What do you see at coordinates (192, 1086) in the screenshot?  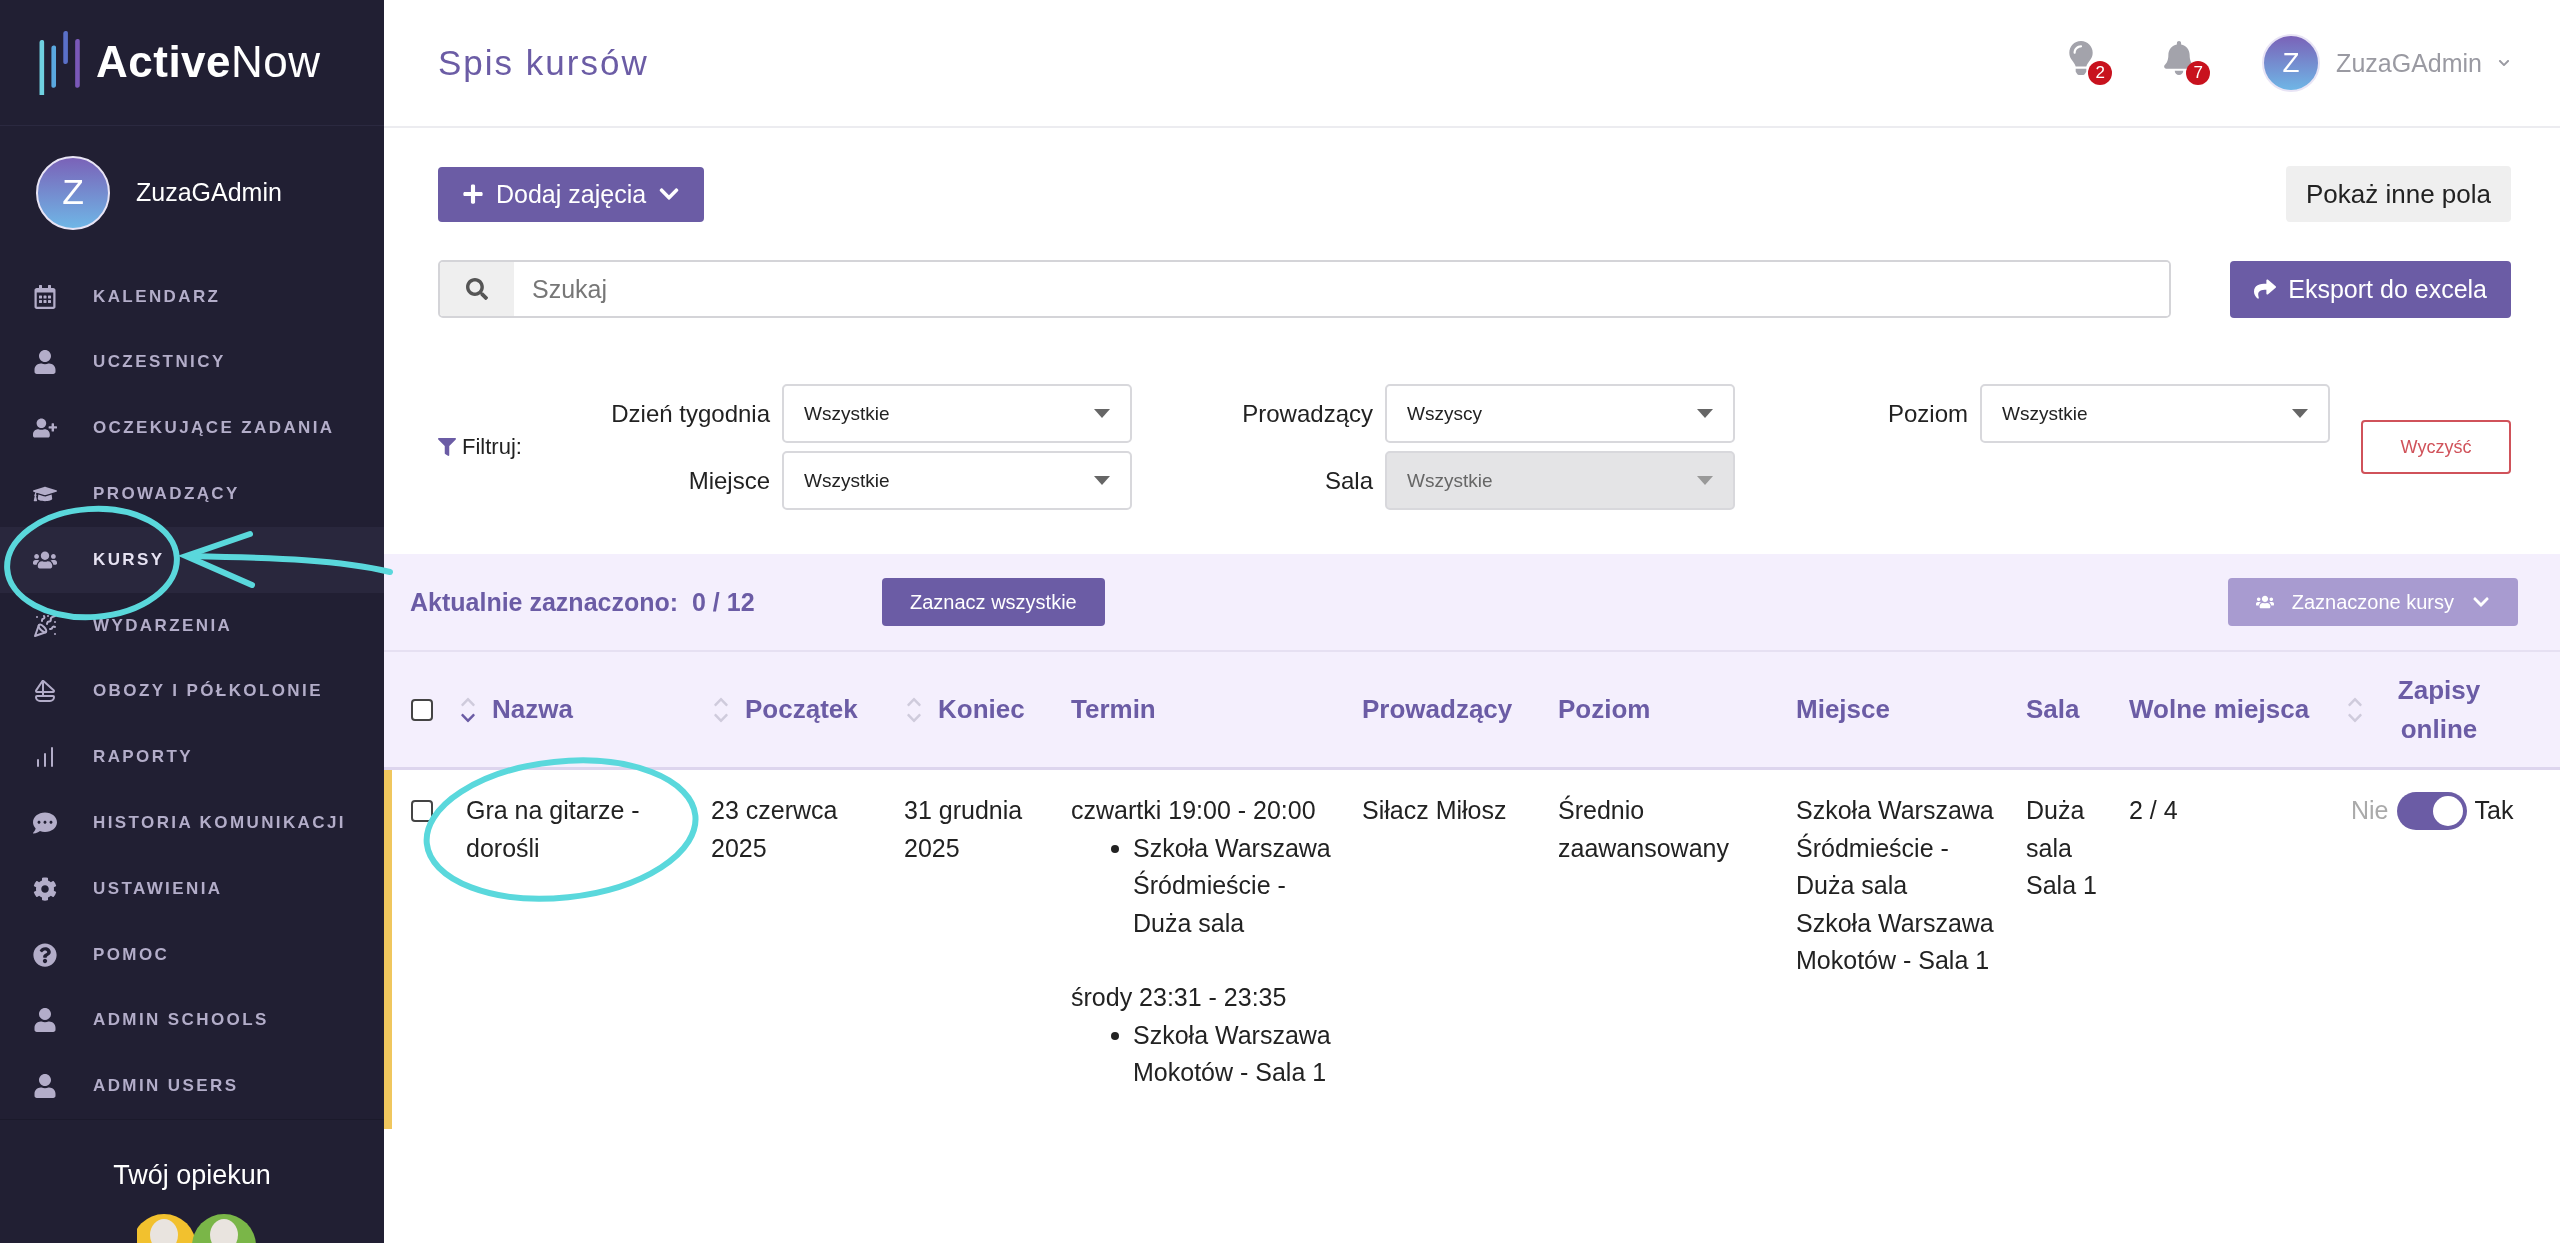 I see `nav-item: ADMIN USERS` at bounding box center [192, 1086].